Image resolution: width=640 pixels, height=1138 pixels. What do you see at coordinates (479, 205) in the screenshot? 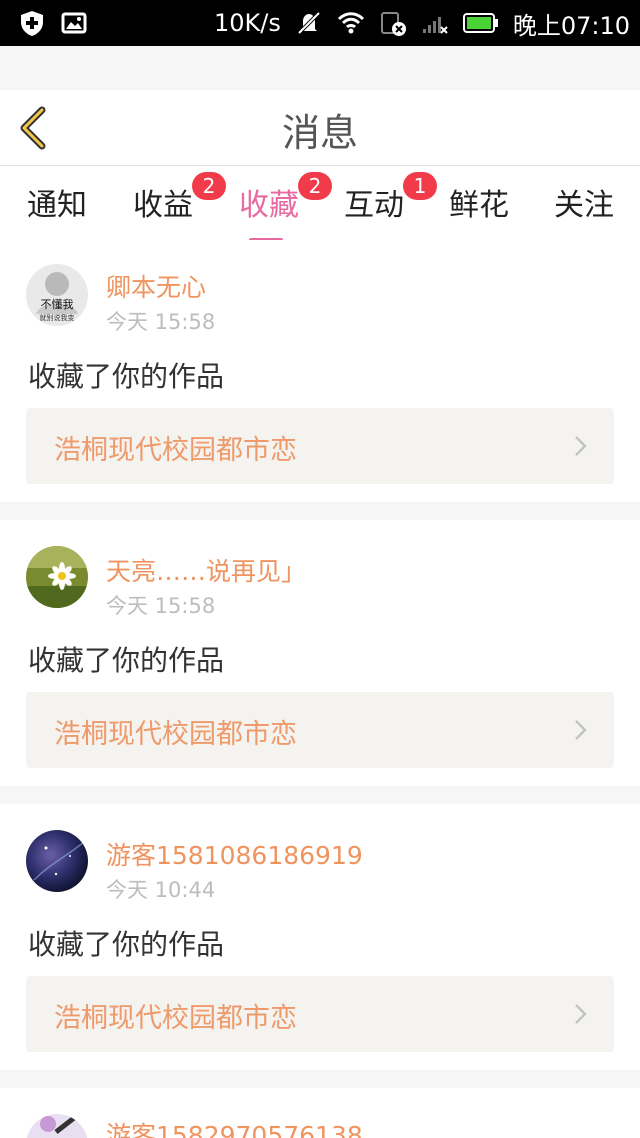
I see `tab-label: 鲜花` at bounding box center [479, 205].